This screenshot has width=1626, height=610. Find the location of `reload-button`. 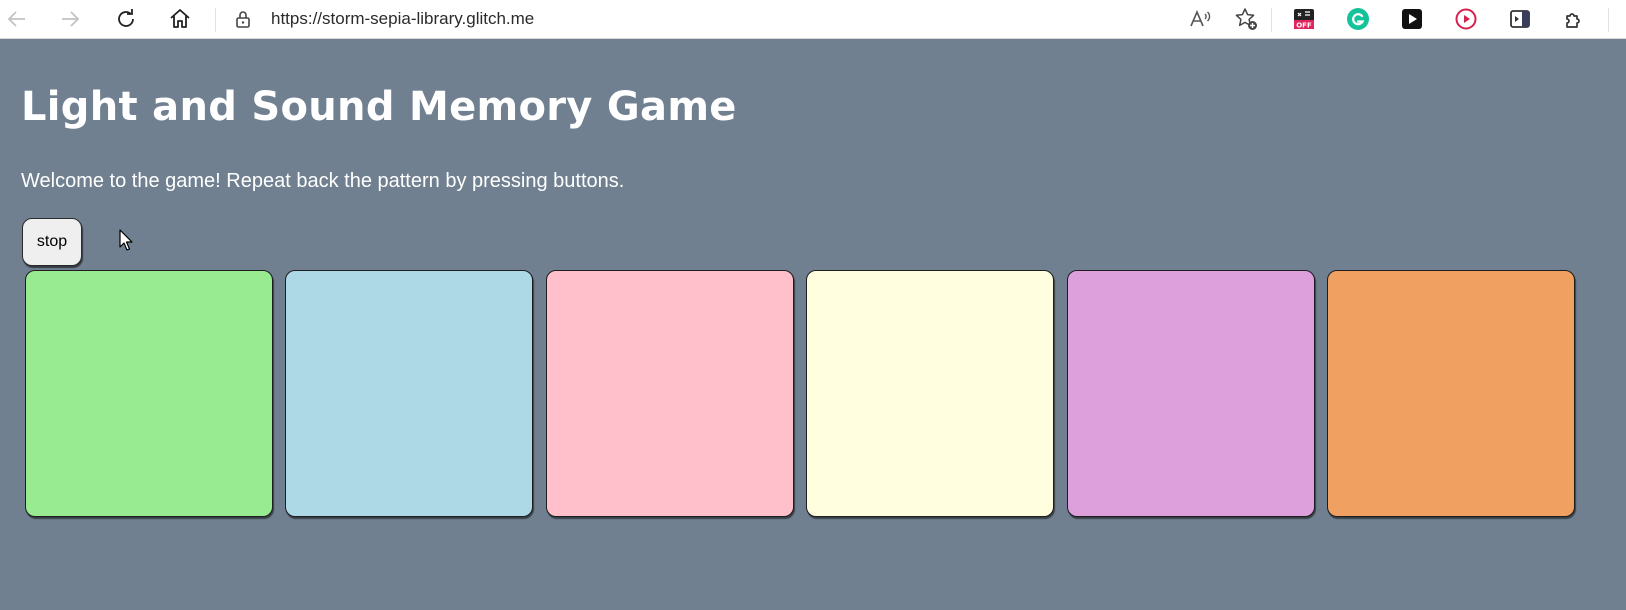

reload-button is located at coordinates (126, 19).